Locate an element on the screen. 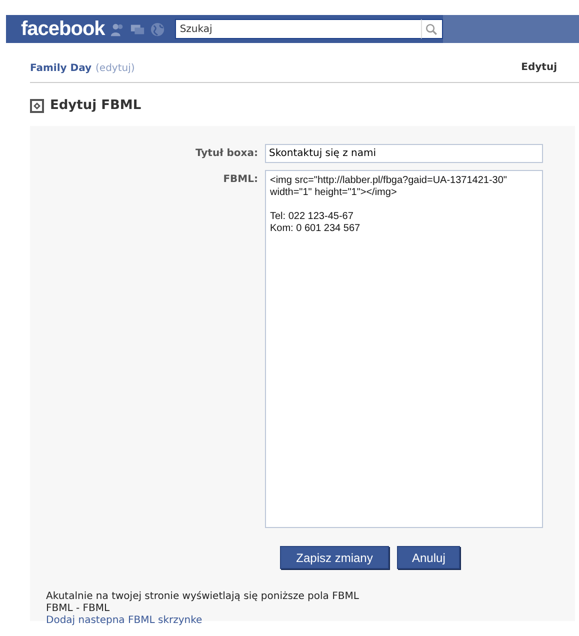 The image size is (579, 636). save-button: Zapisz zmiany is located at coordinates (334, 557).